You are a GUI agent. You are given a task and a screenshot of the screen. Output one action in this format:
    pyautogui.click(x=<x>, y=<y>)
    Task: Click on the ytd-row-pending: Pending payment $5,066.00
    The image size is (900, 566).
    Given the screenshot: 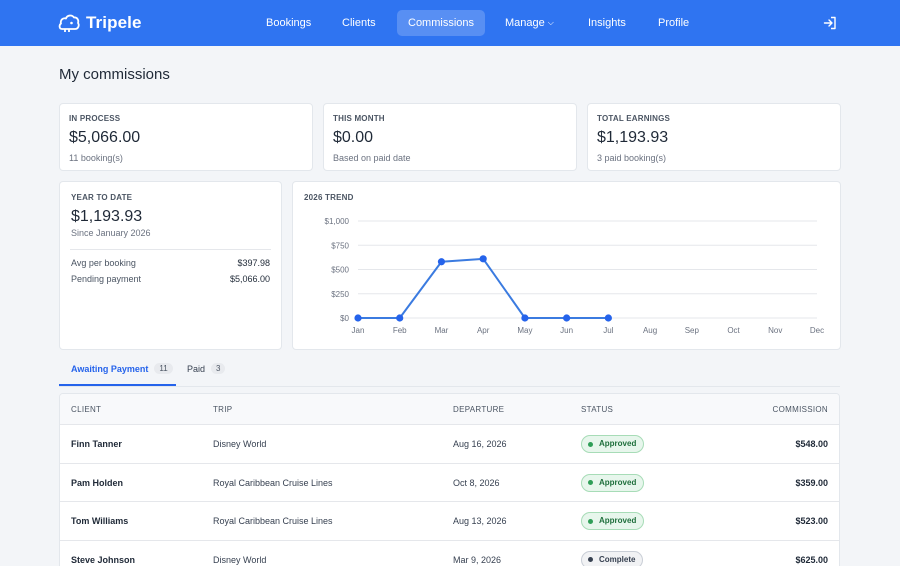 What is the action you would take?
    pyautogui.click(x=170, y=279)
    